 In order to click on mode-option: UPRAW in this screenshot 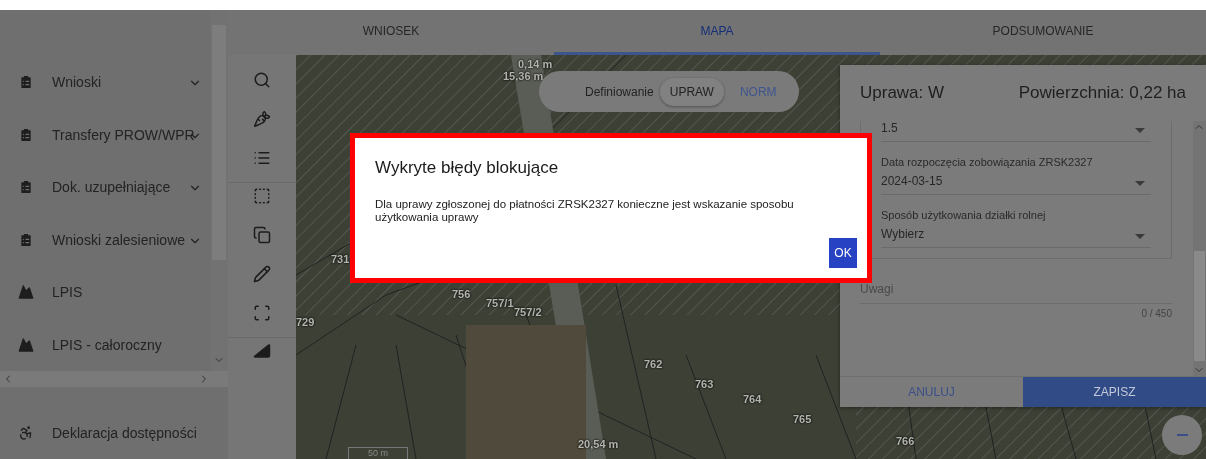, I will do `click(691, 91)`.